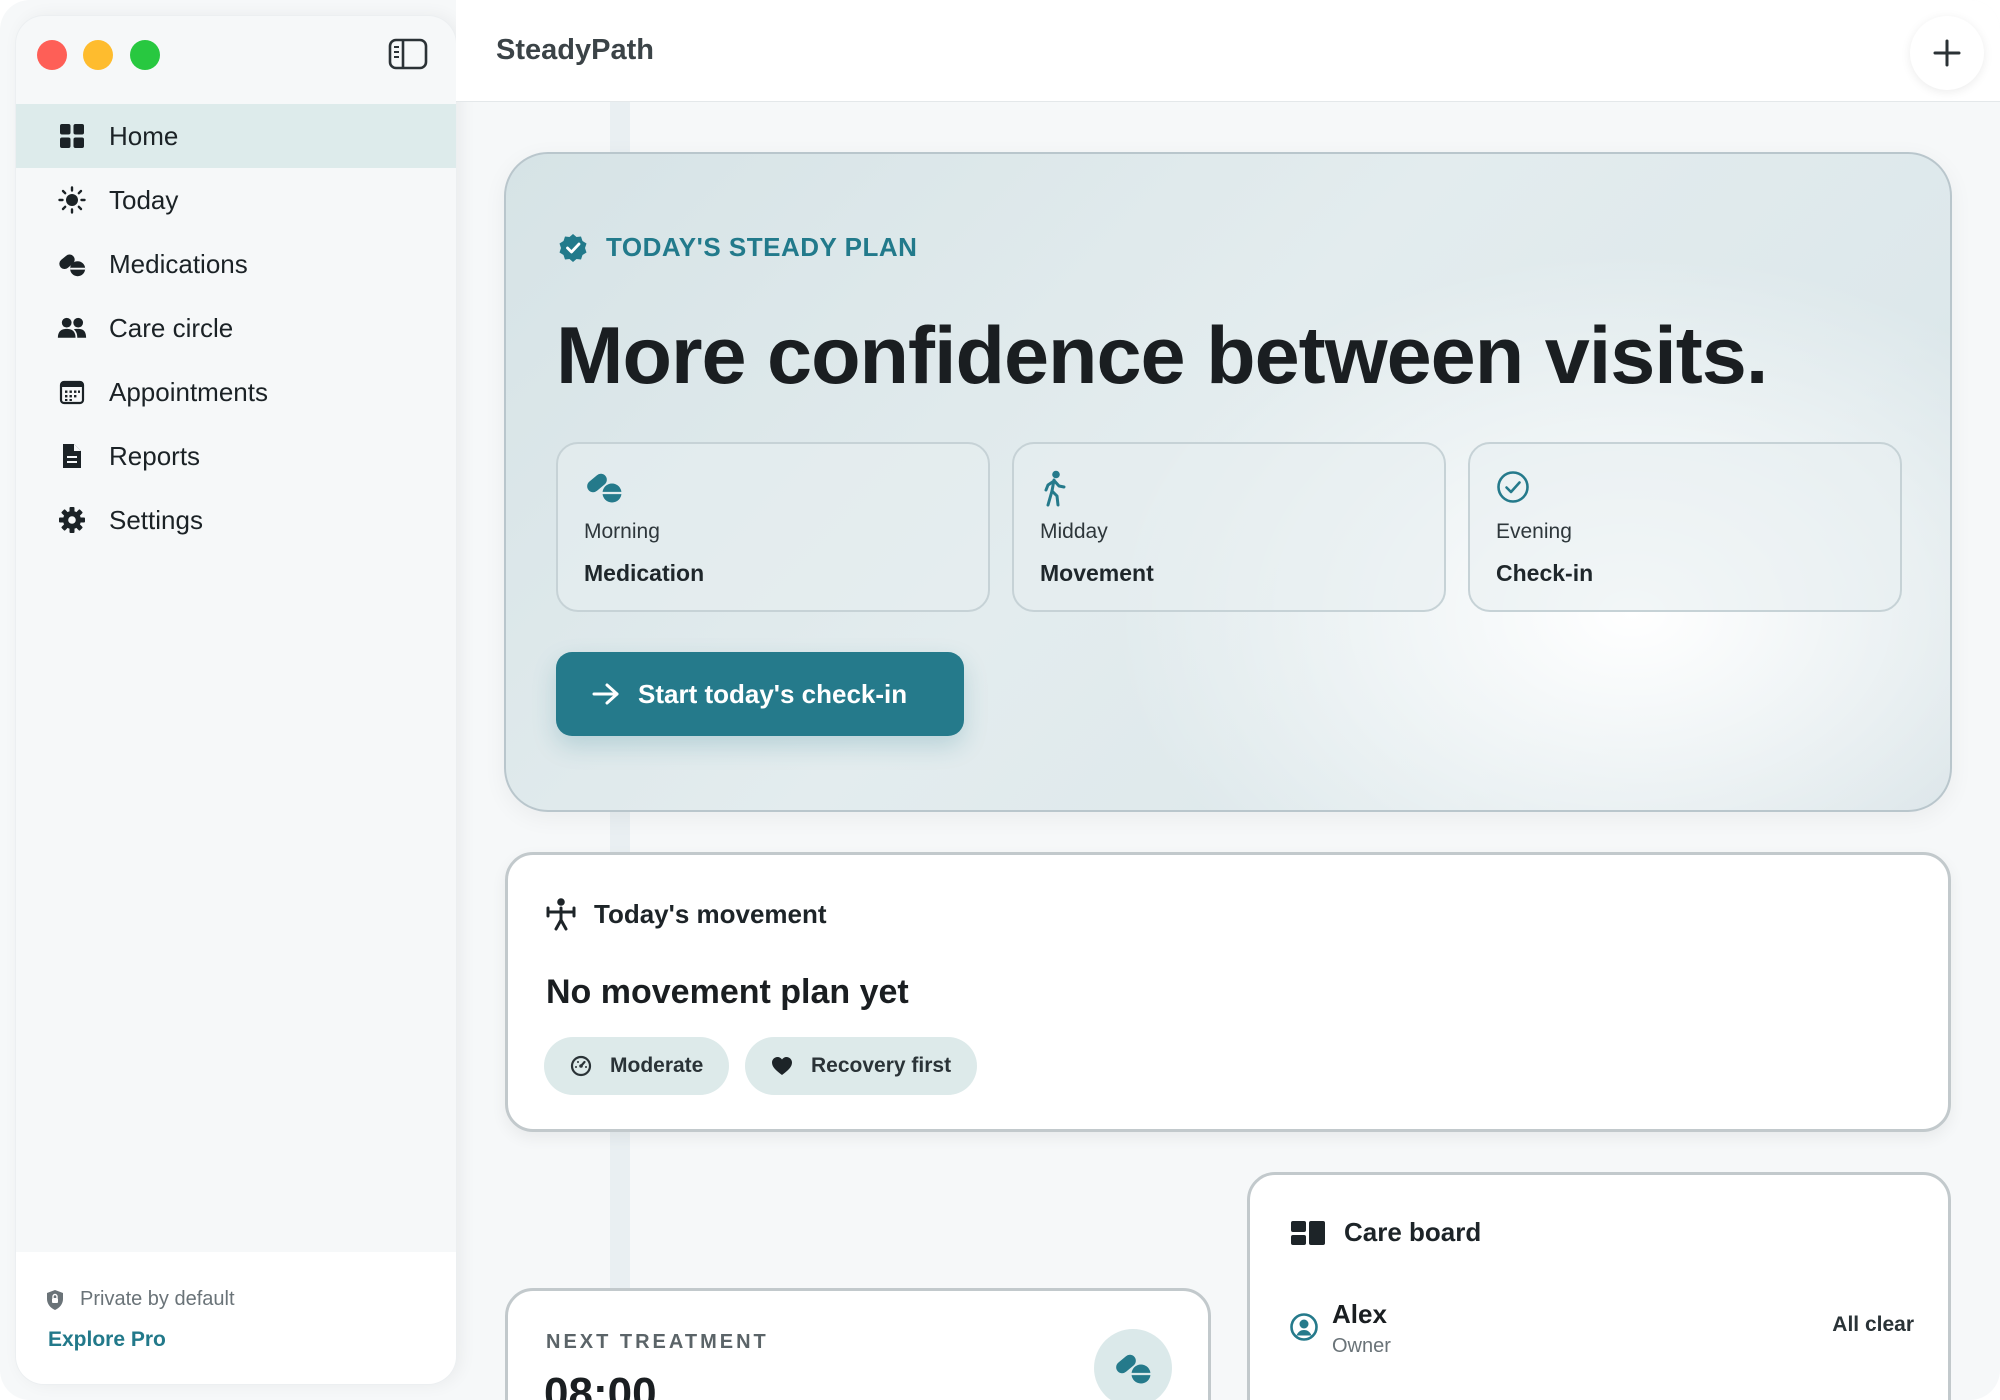 This screenshot has width=2000, height=1400. What do you see at coordinates (773, 527) in the screenshot?
I see `plan-card-morning: Morning Medication` at bounding box center [773, 527].